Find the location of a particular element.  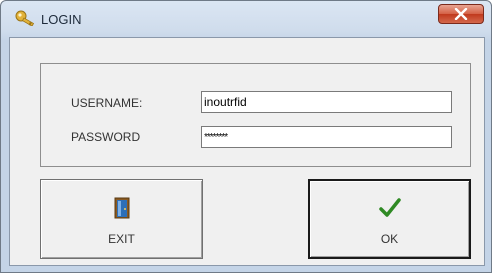

close-button is located at coordinates (461, 14).